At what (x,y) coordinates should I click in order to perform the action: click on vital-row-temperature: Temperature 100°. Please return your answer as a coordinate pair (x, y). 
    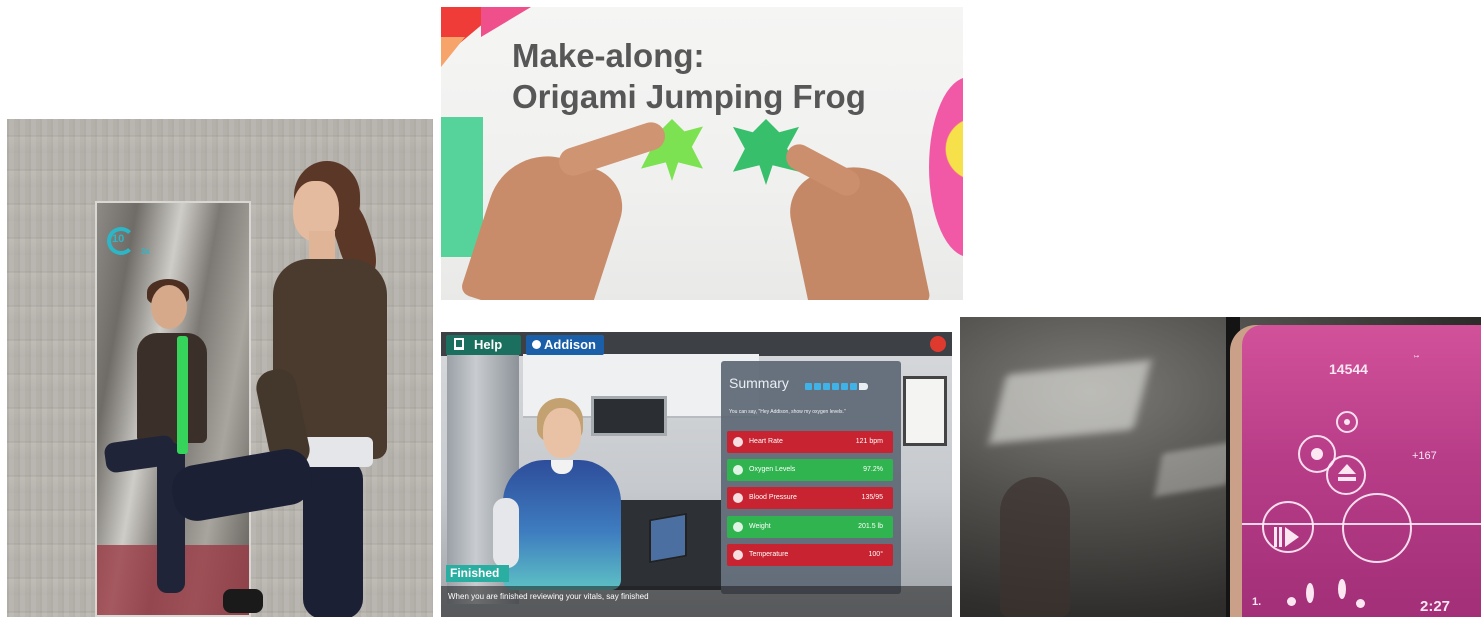
    Looking at the image, I should click on (810, 555).